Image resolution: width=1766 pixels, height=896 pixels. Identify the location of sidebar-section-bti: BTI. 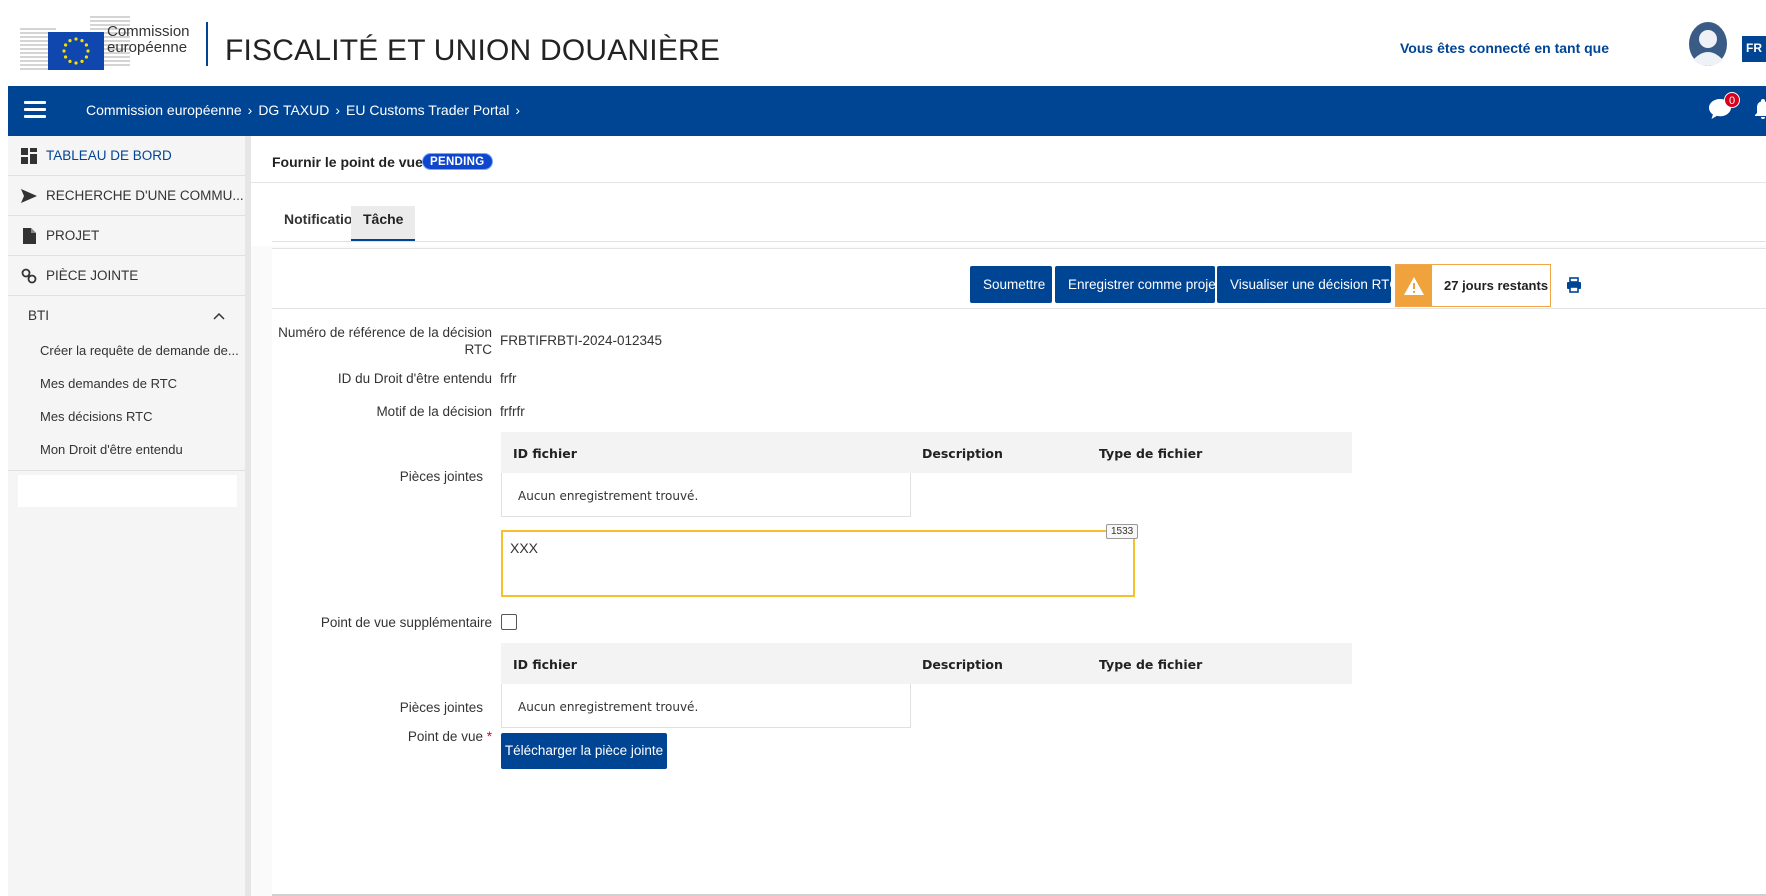
(126, 315).